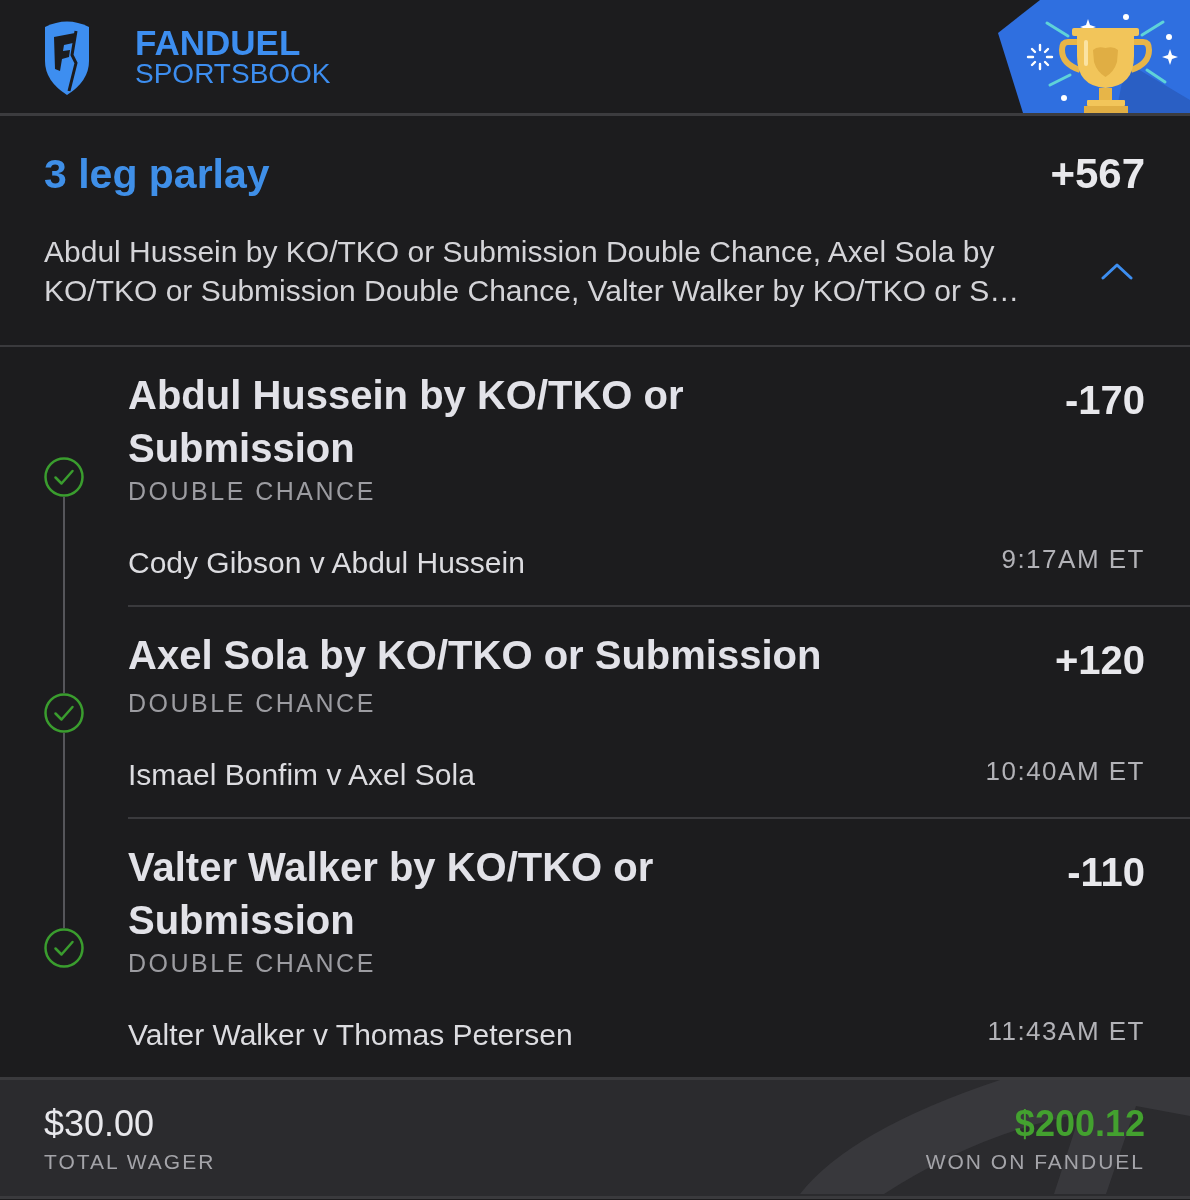 Image resolution: width=1190 pixels, height=1200 pixels. I want to click on selection-odds: -170, so click(1104, 400).